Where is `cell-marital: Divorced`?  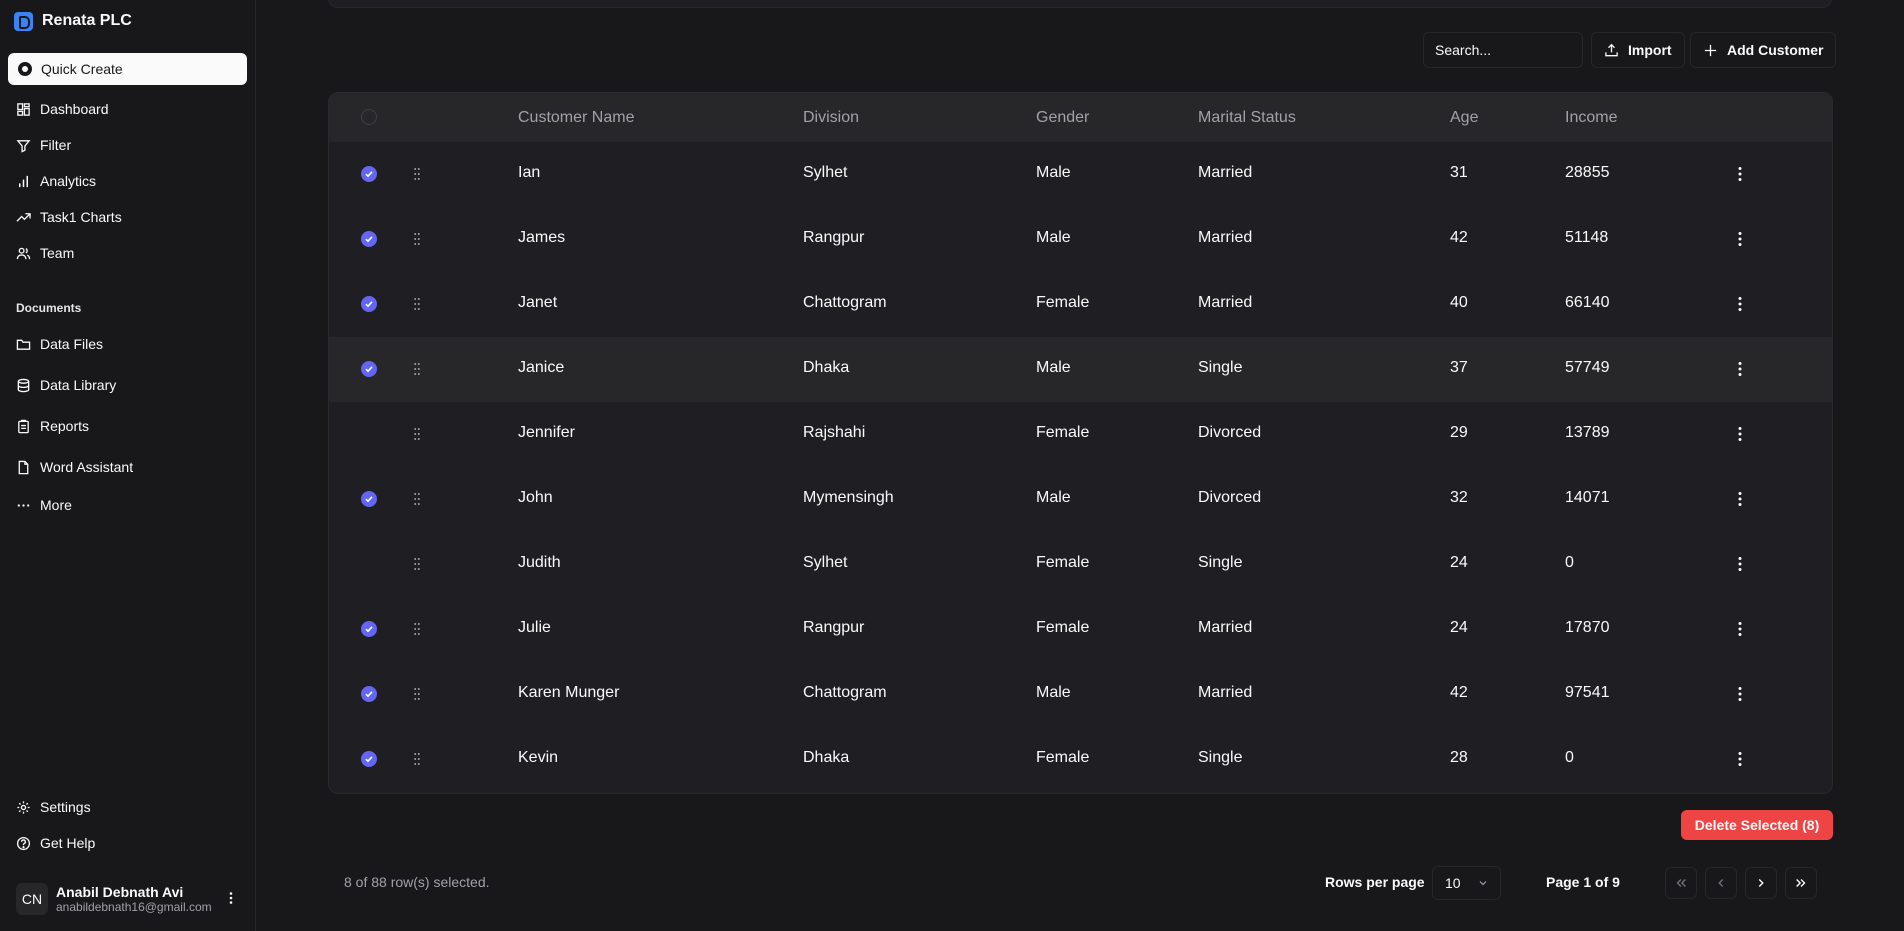 cell-marital: Divorced is located at coordinates (1230, 432).